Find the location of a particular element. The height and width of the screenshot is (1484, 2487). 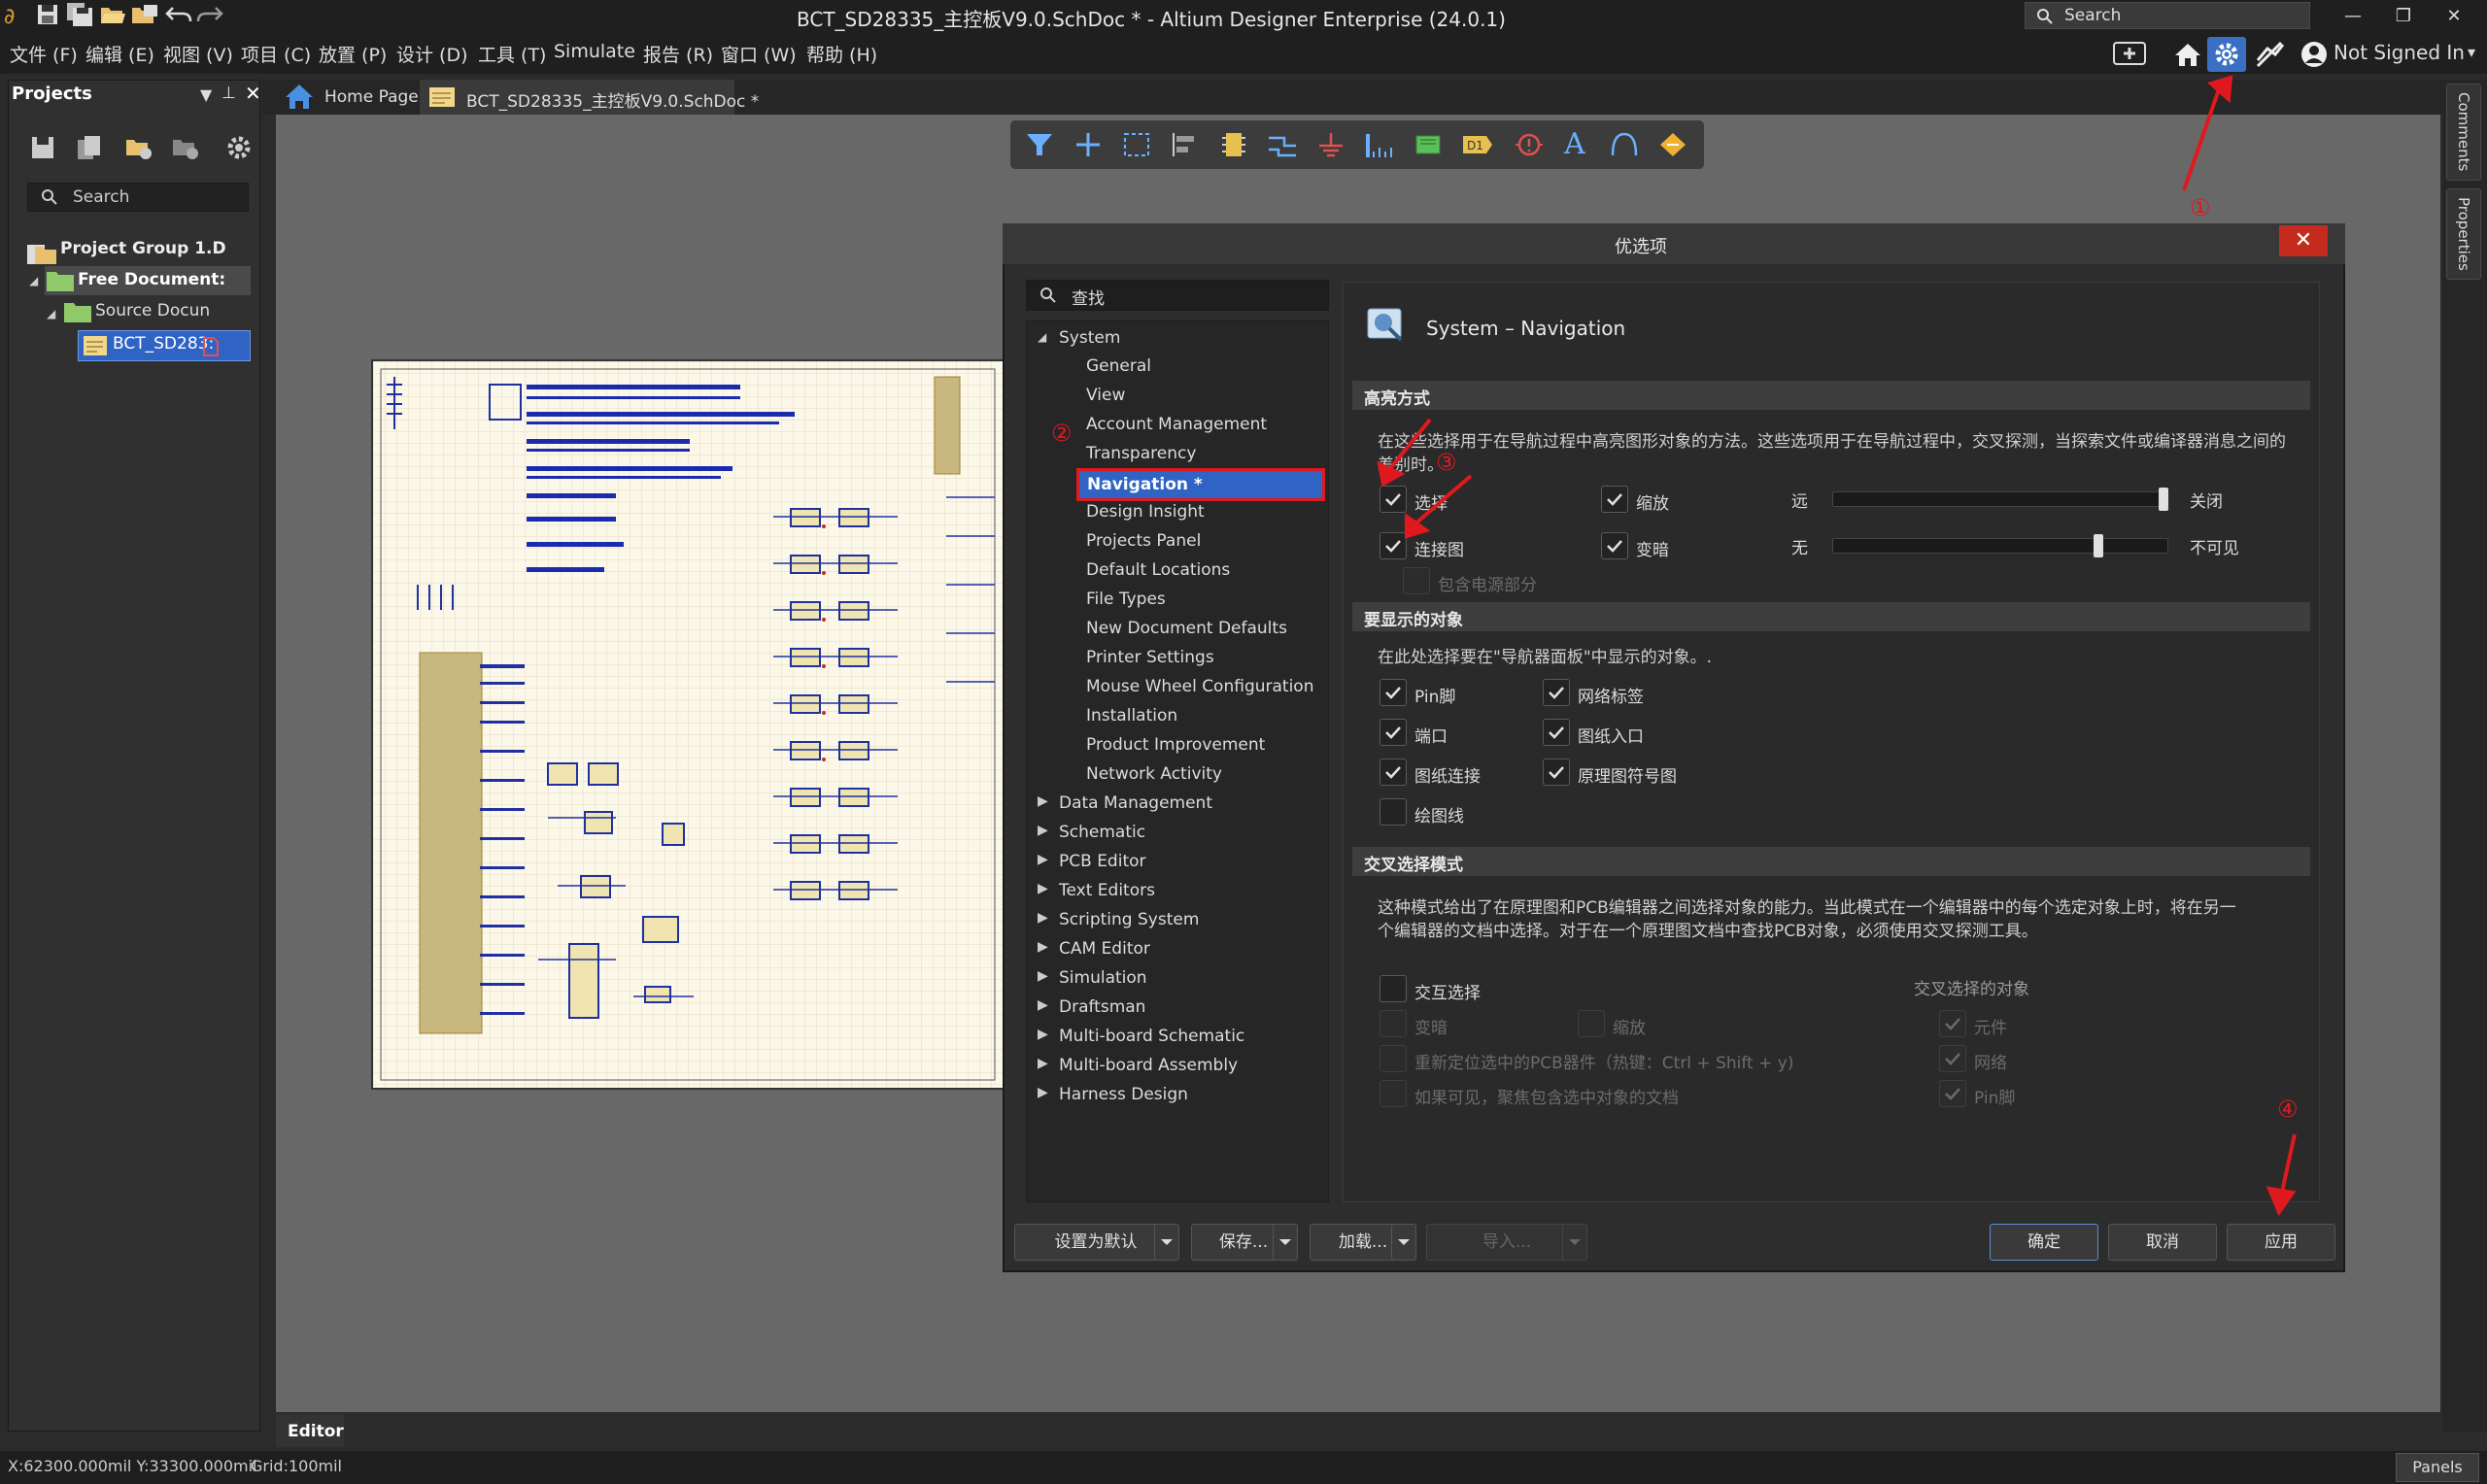

annotation-step-2: ② is located at coordinates (1062, 433).